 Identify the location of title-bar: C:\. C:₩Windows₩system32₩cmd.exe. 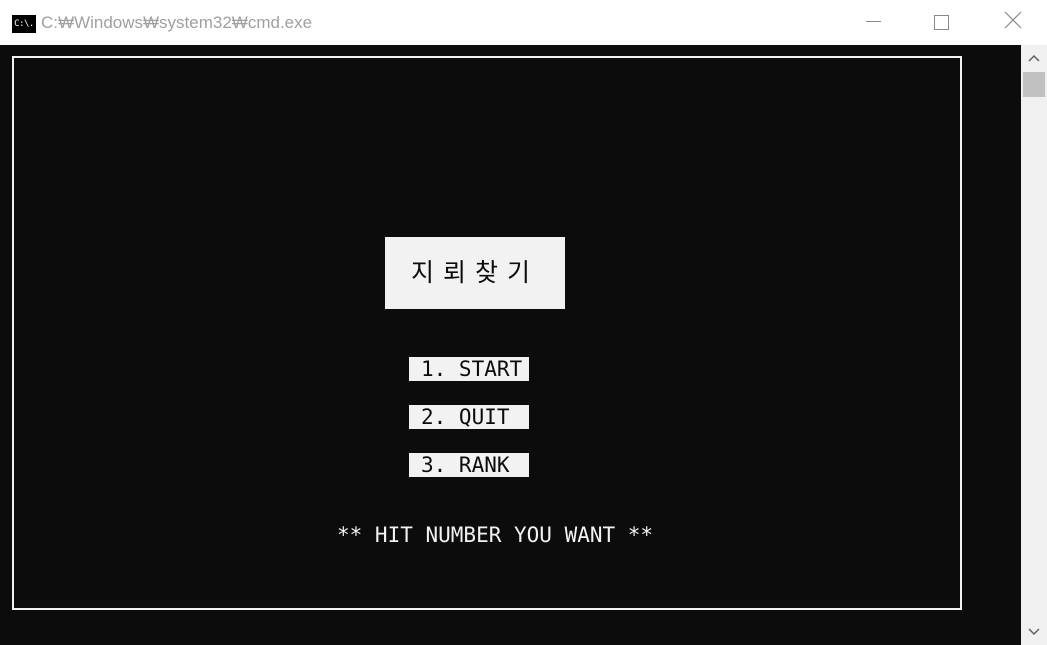
(523, 22).